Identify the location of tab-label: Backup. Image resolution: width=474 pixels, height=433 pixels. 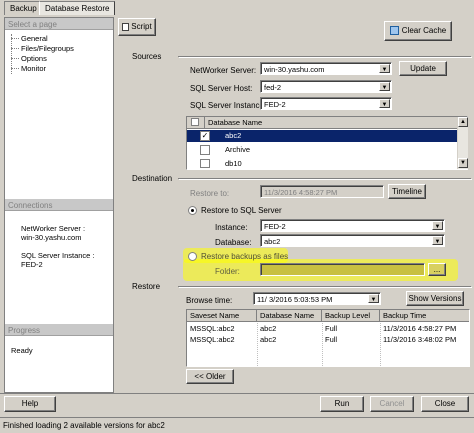
(23, 8).